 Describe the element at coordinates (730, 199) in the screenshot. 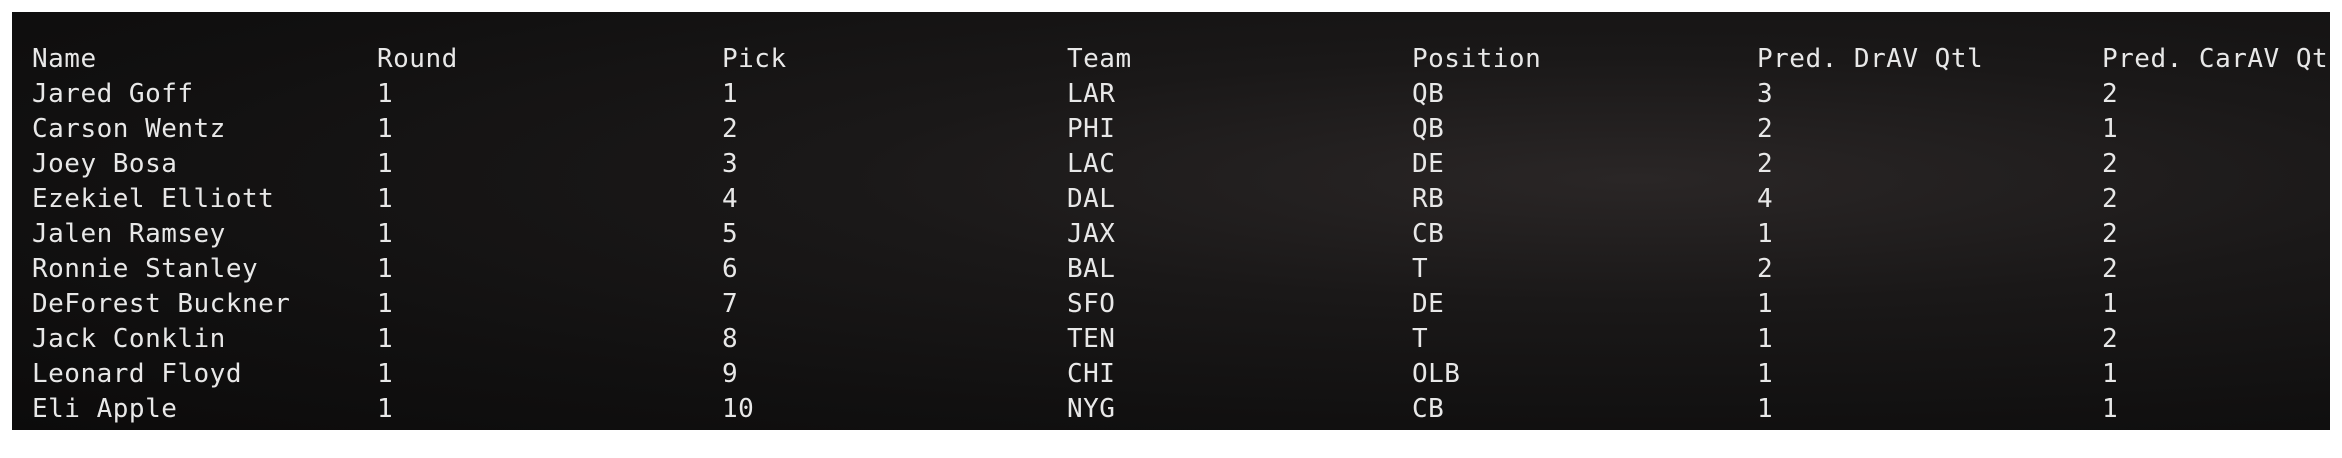

I see `cell-pick: 4` at that location.